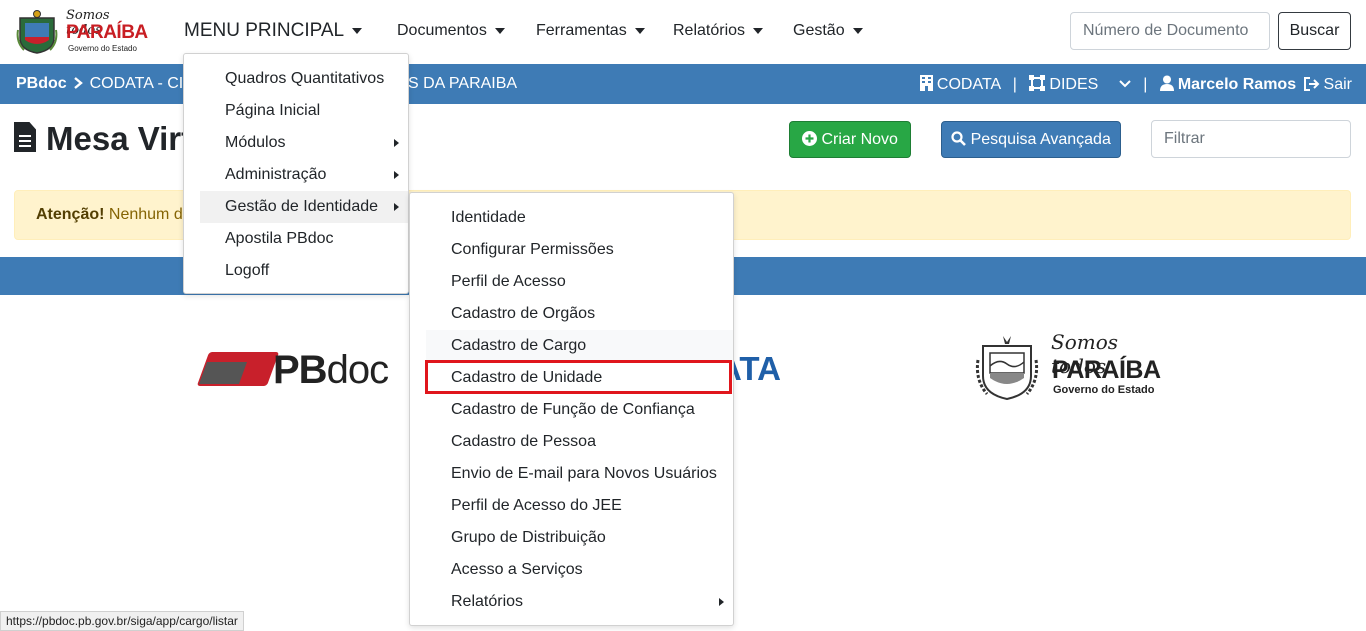 The image size is (1366, 631). Describe the element at coordinates (926, 83) in the screenshot. I see `building-icon` at that location.